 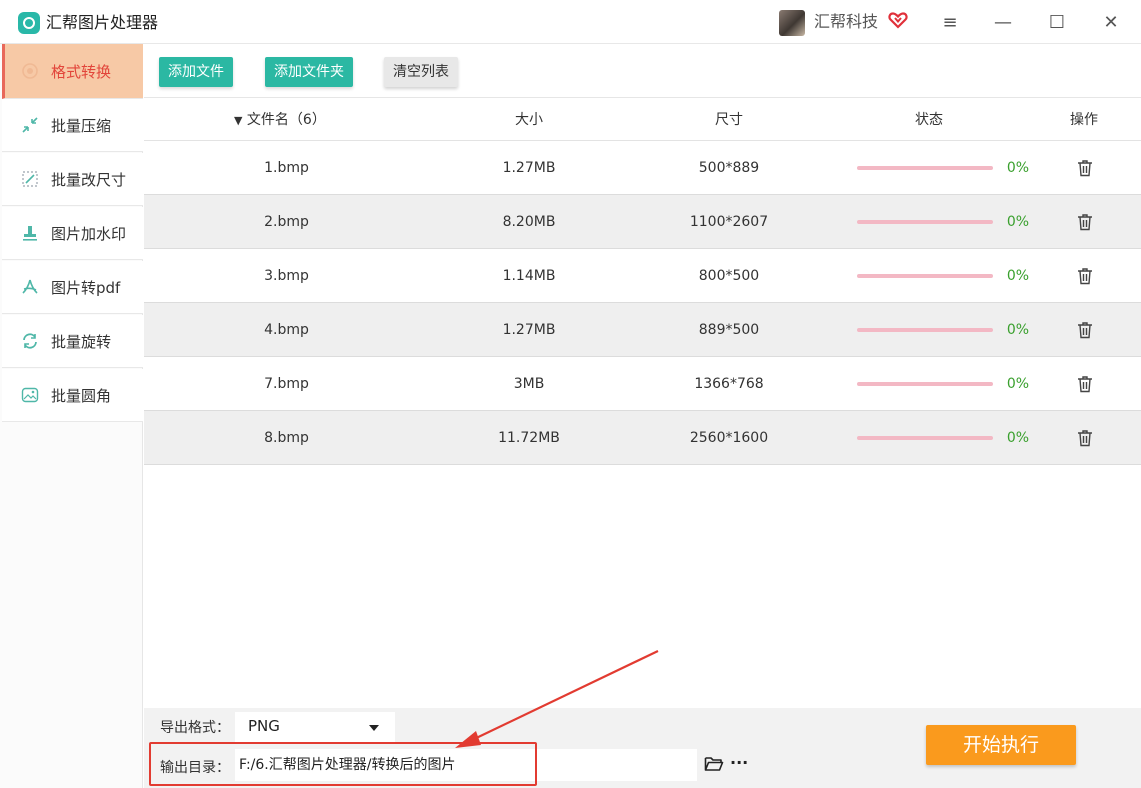 I want to click on column-header-name: ▼ 文件名（6）, so click(x=289, y=120).